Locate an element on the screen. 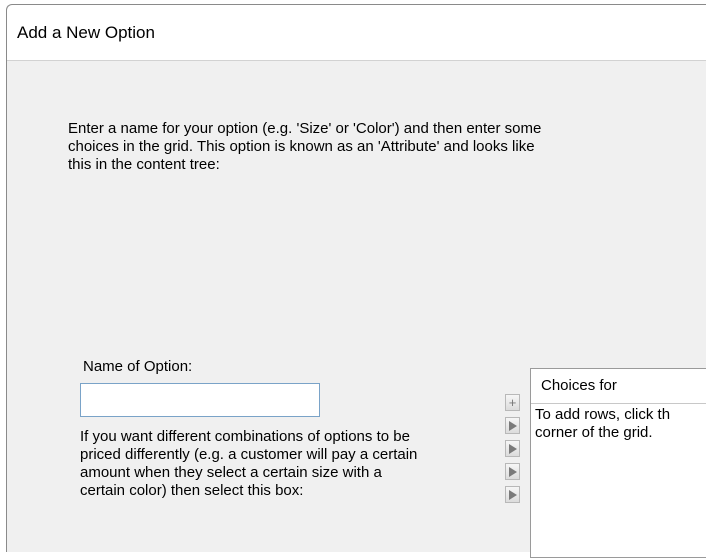 The height and width of the screenshot is (558, 706). add-row-button: + is located at coordinates (512, 402).